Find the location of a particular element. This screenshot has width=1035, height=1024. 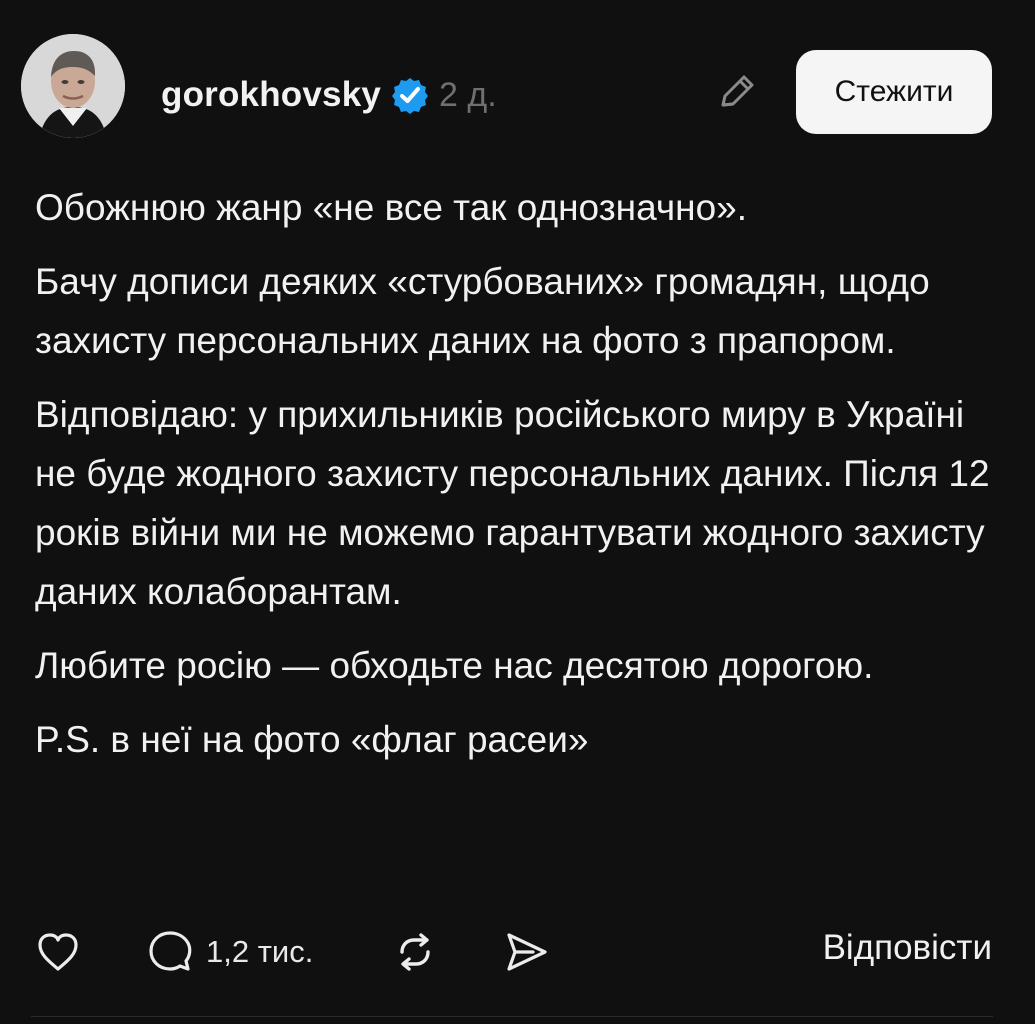

post-actions: 1,2 тис. Відповісти is located at coordinates (515, 954).